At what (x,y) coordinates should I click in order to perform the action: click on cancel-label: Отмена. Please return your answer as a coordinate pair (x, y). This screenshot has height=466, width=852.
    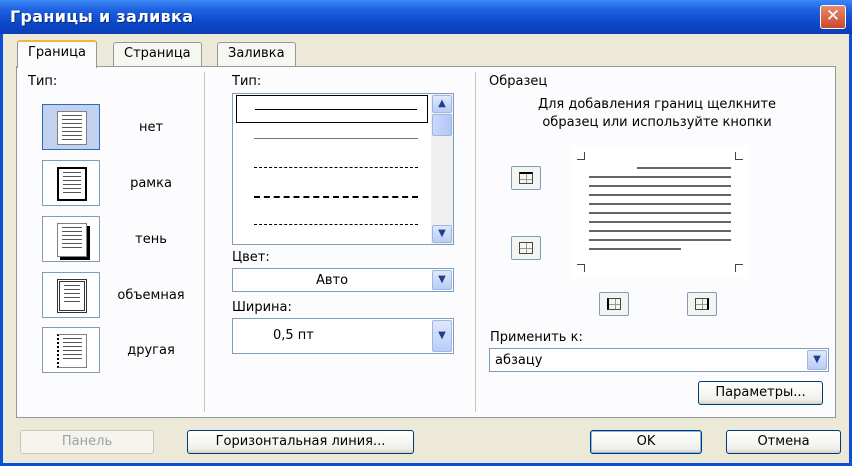
    Looking at the image, I should click on (783, 441).